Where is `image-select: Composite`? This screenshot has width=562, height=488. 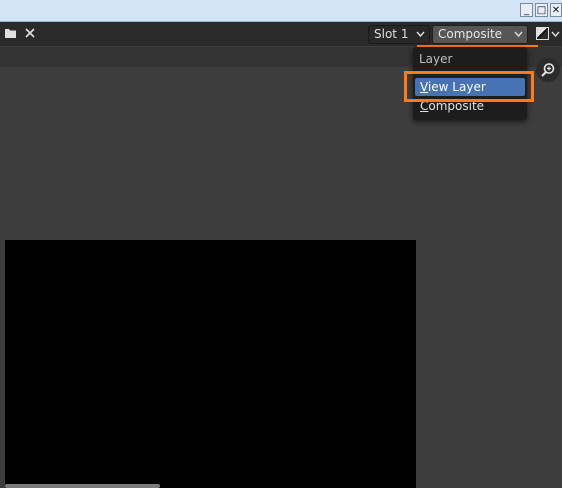 image-select: Composite is located at coordinates (480, 34).